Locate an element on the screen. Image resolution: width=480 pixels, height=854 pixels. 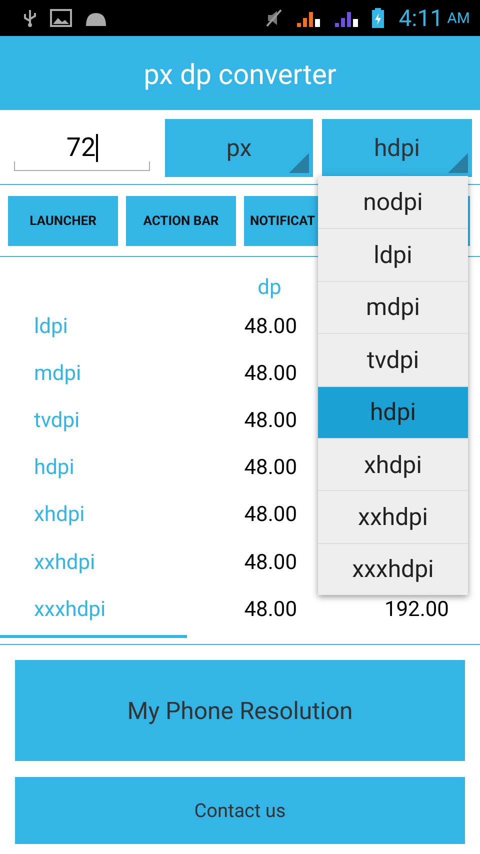
density-label: hdpi is located at coordinates (54, 468).